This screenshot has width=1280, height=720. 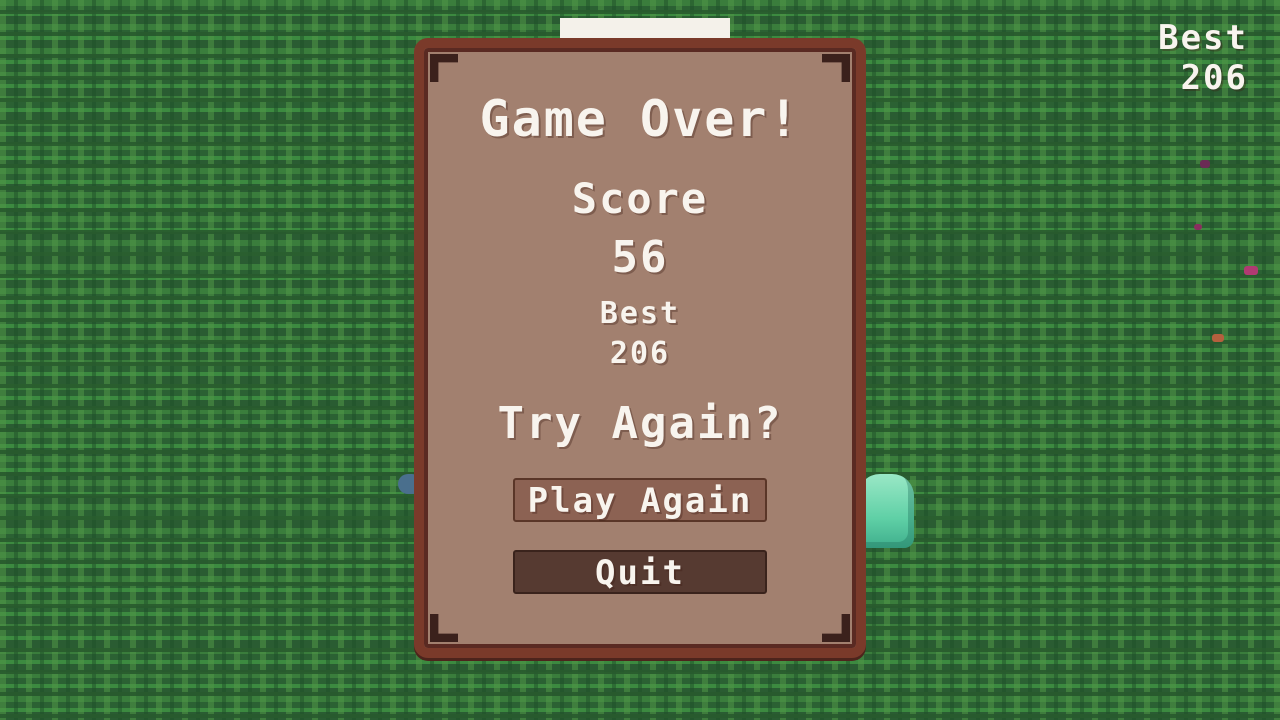 What do you see at coordinates (886, 511) in the screenshot?
I see `green-slime-player` at bounding box center [886, 511].